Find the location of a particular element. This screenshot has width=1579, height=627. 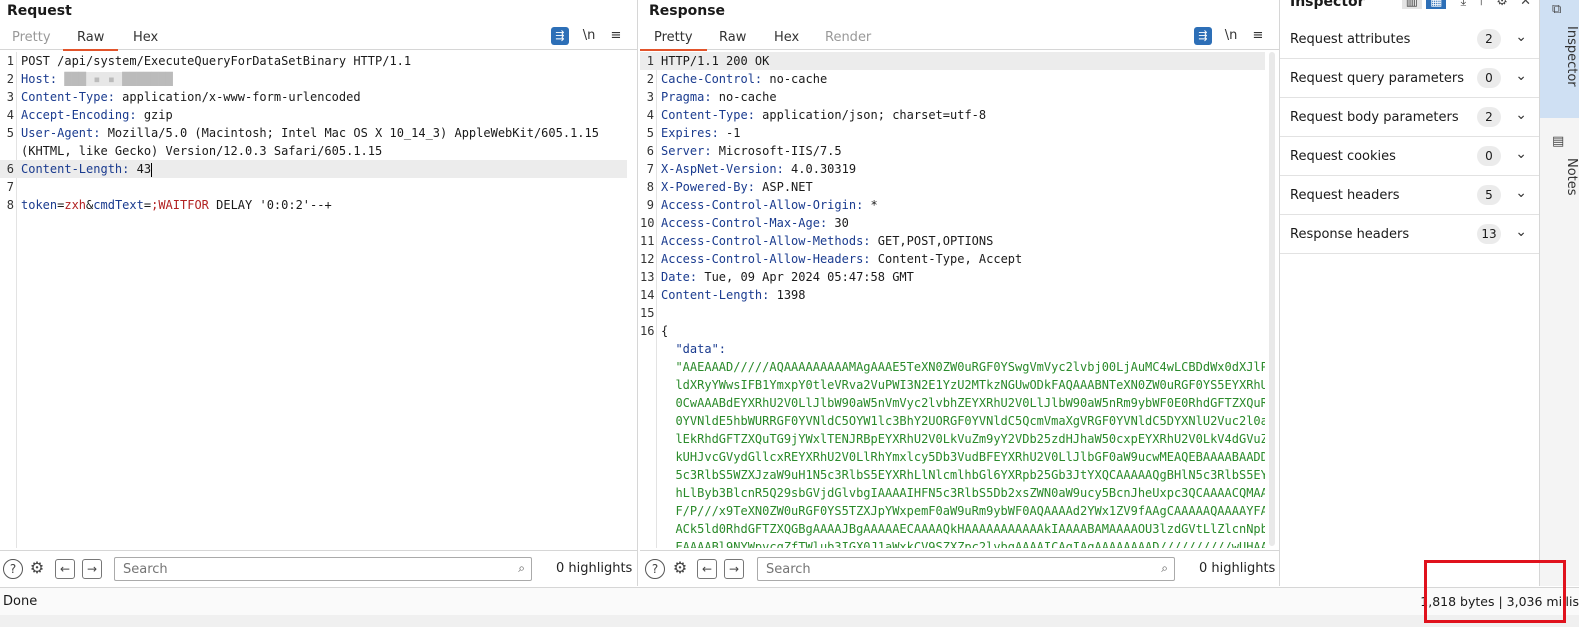

code-line: 1 HTTP/1.1 200 OK is located at coordinates (952, 61).